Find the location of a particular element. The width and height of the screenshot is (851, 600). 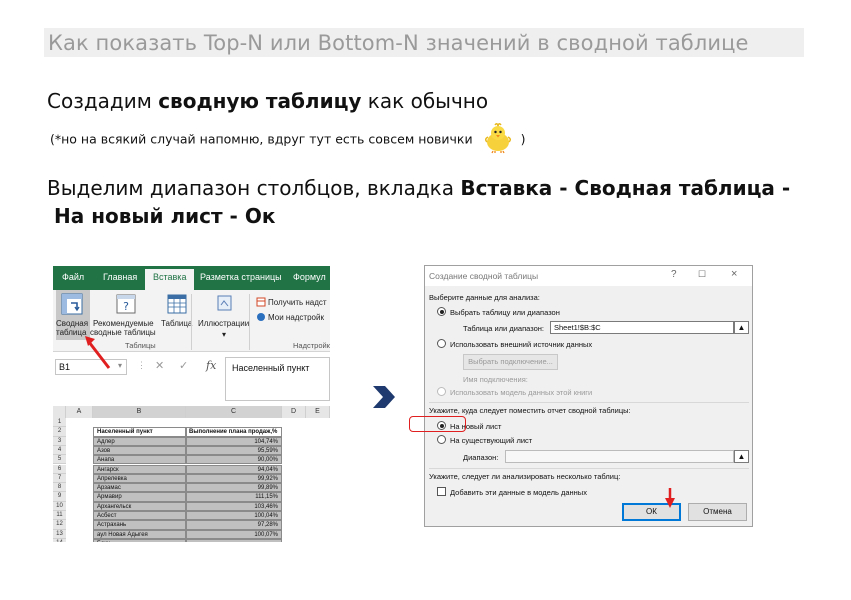

group-tables-label: Таблицы is located at coordinates (140, 345).